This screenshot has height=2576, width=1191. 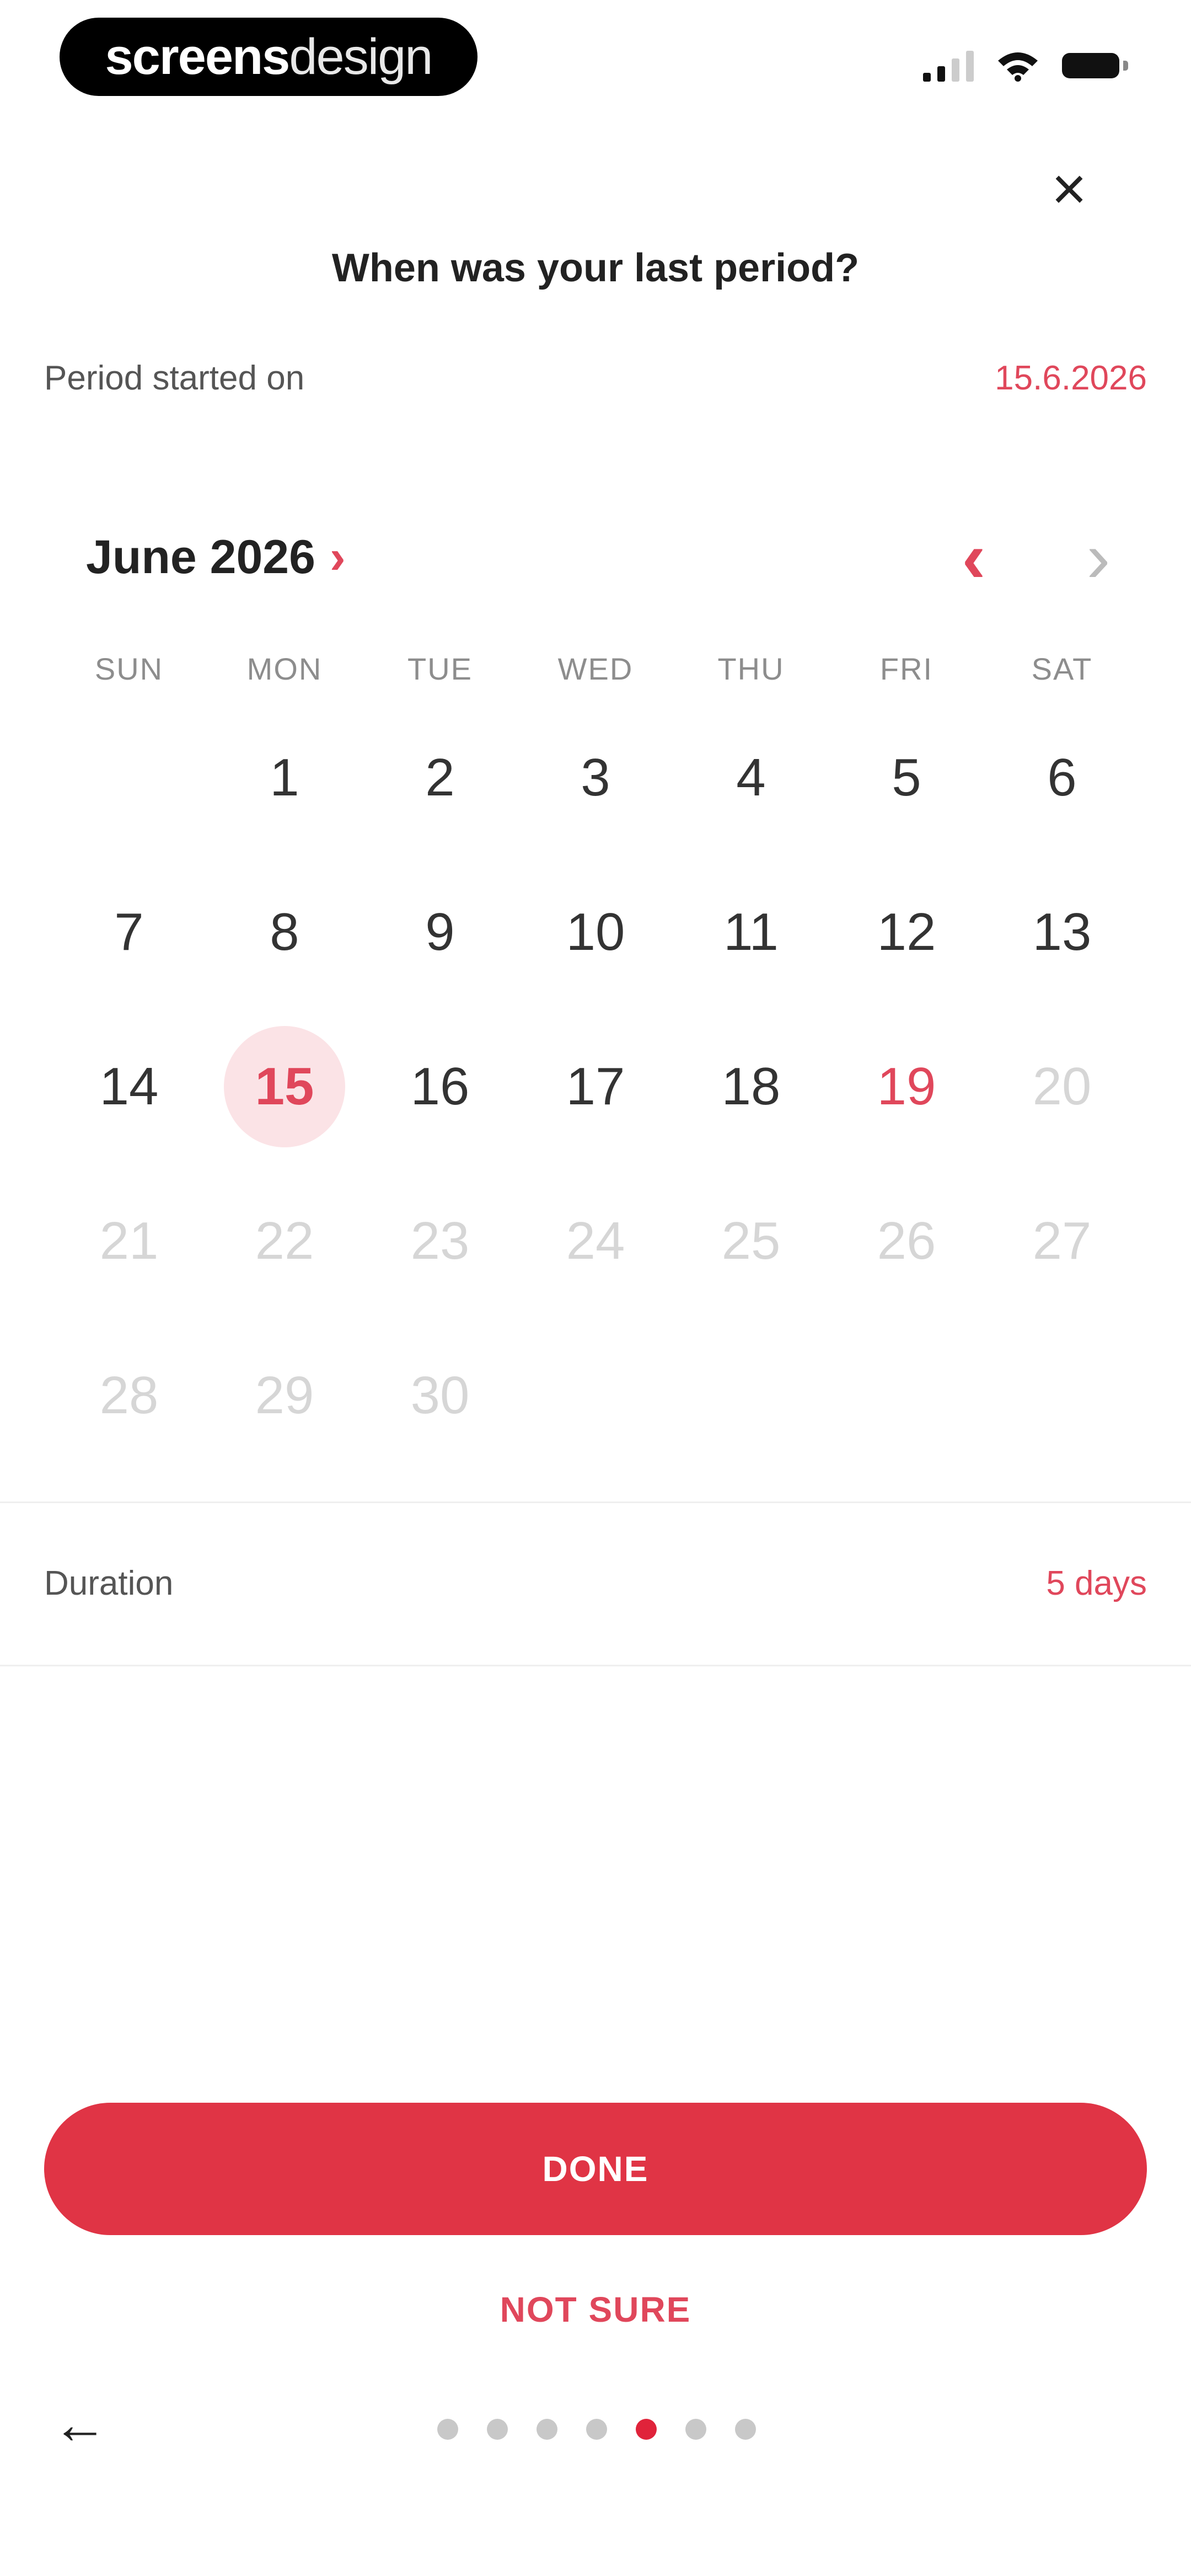 I want to click on day-cell-disabled: 26, so click(x=907, y=1240).